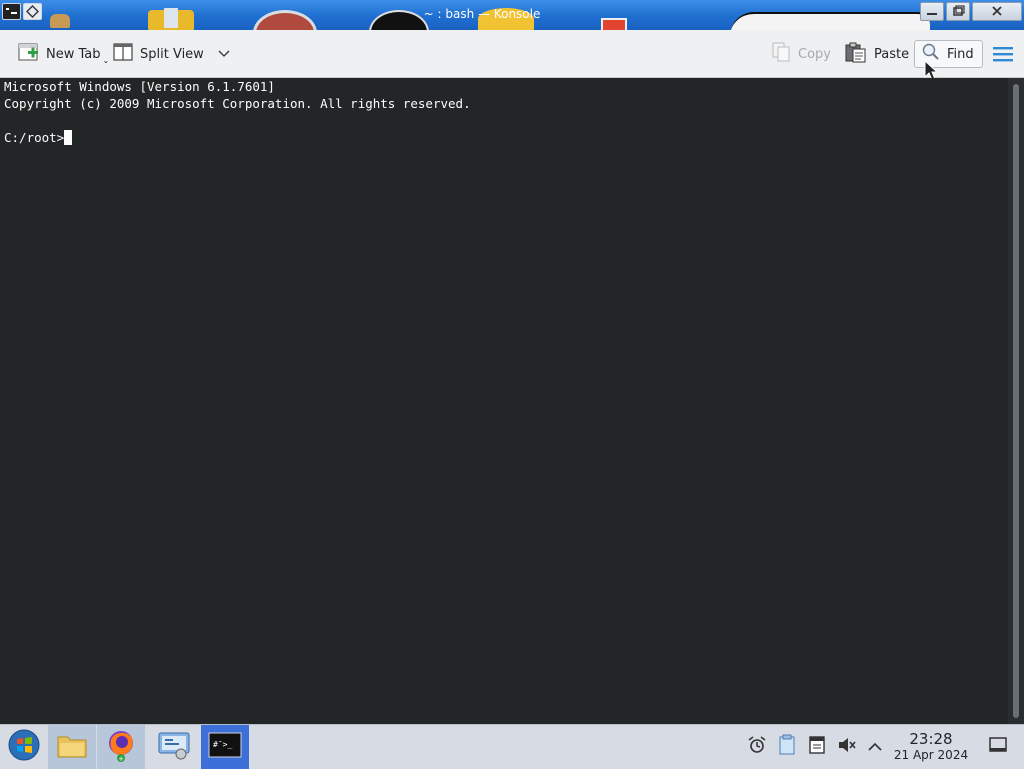 Image resolution: width=1024 pixels, height=769 pixels. I want to click on tray-clipboard, so click(787, 747).